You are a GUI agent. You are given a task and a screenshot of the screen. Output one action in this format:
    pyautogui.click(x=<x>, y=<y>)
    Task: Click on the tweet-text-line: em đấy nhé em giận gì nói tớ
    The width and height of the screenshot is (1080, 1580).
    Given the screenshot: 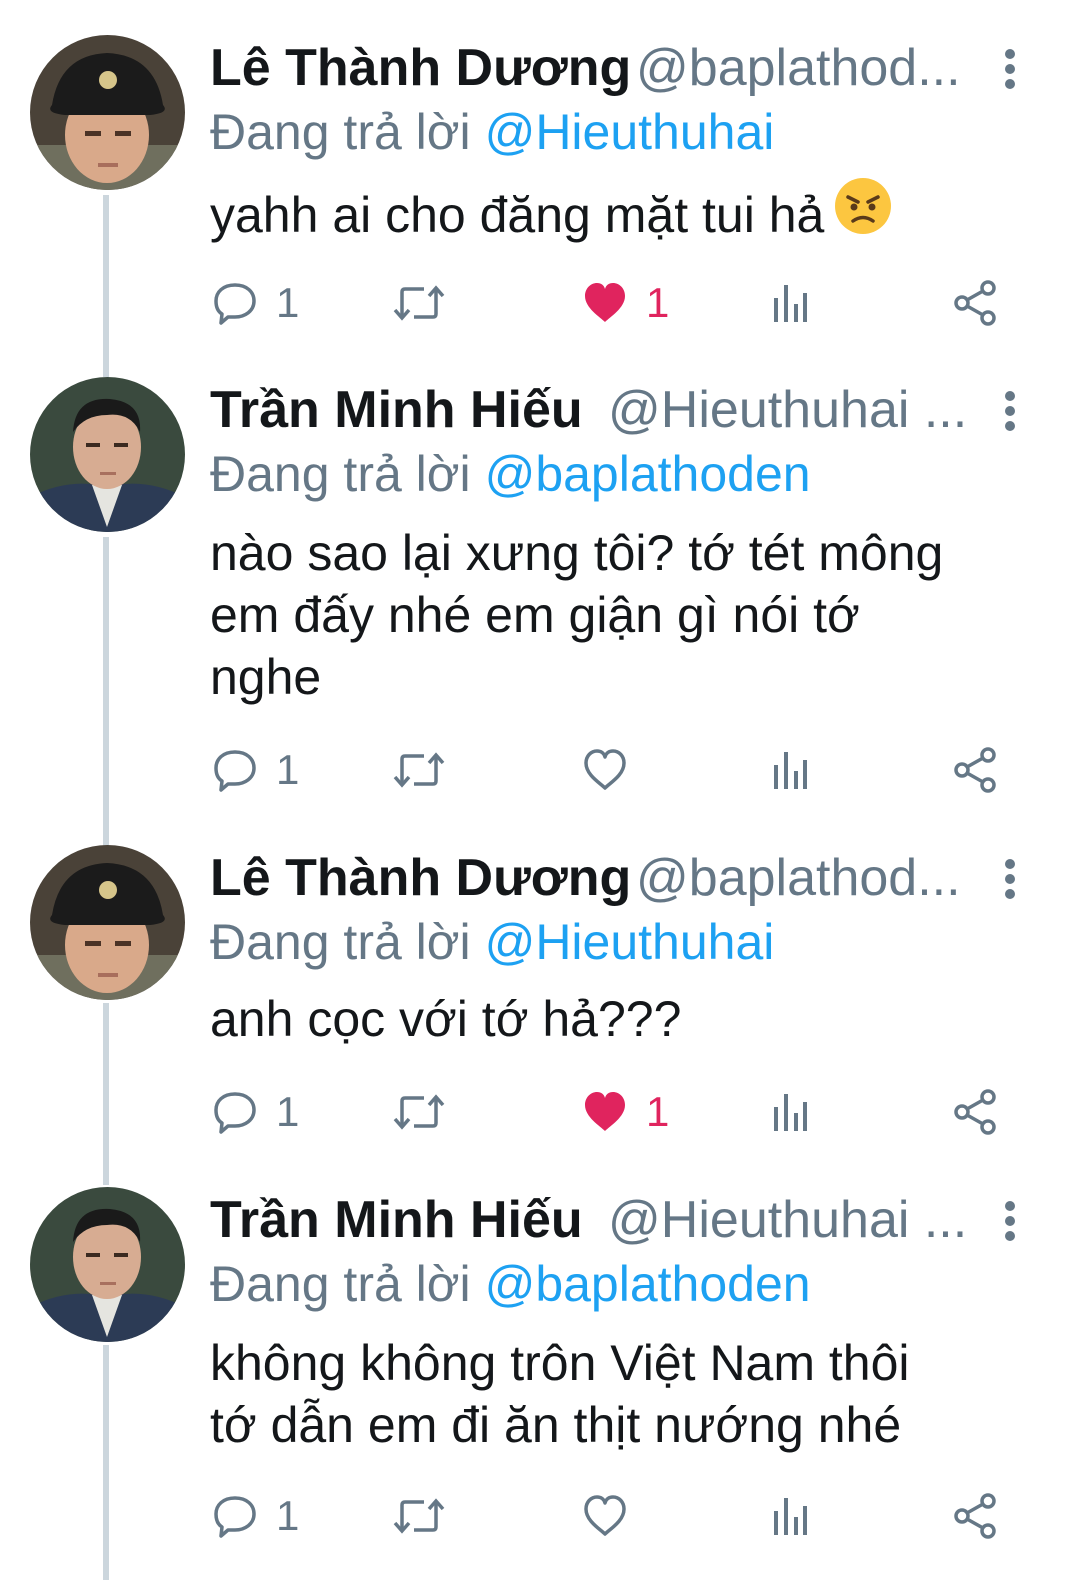 What is the action you would take?
    pyautogui.click(x=535, y=615)
    